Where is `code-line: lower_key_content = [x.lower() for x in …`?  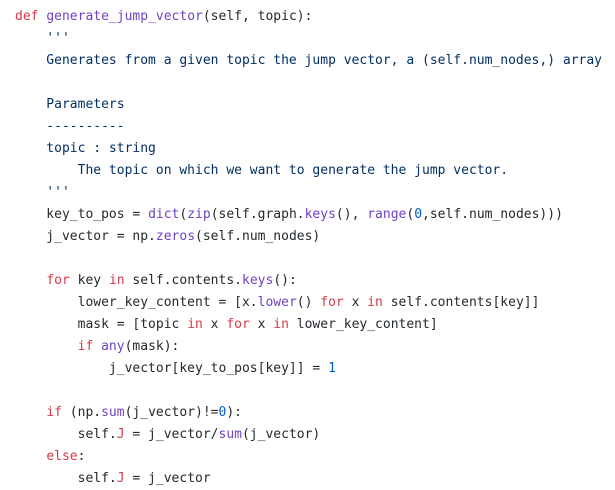 code-line: lower_key_content = [x.lower() for x in … is located at coordinates (315, 303).